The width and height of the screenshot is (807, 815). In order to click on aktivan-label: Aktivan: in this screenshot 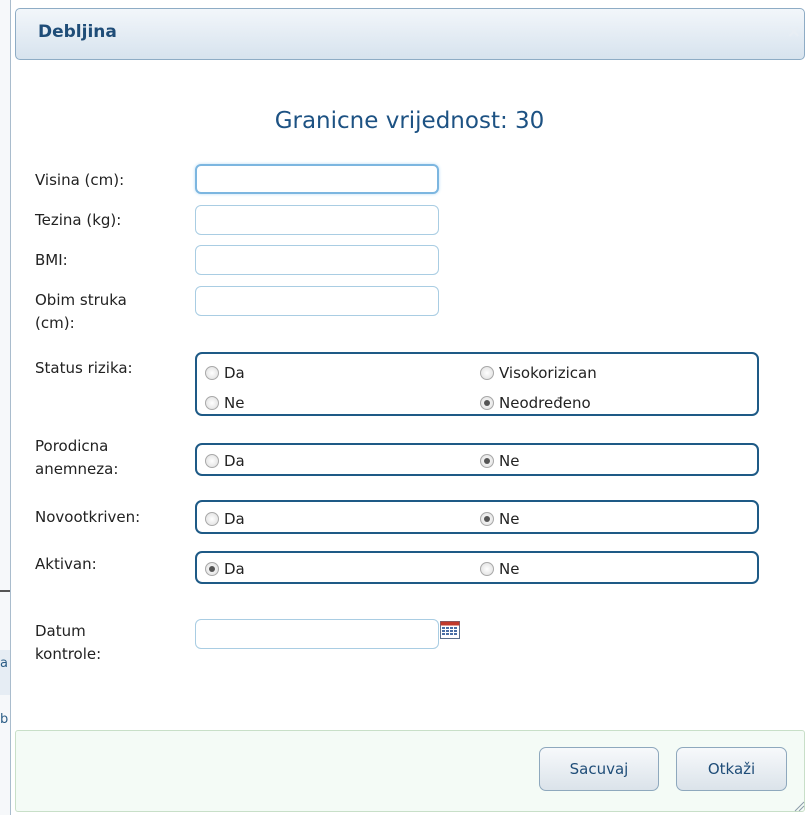, I will do `click(66, 564)`.